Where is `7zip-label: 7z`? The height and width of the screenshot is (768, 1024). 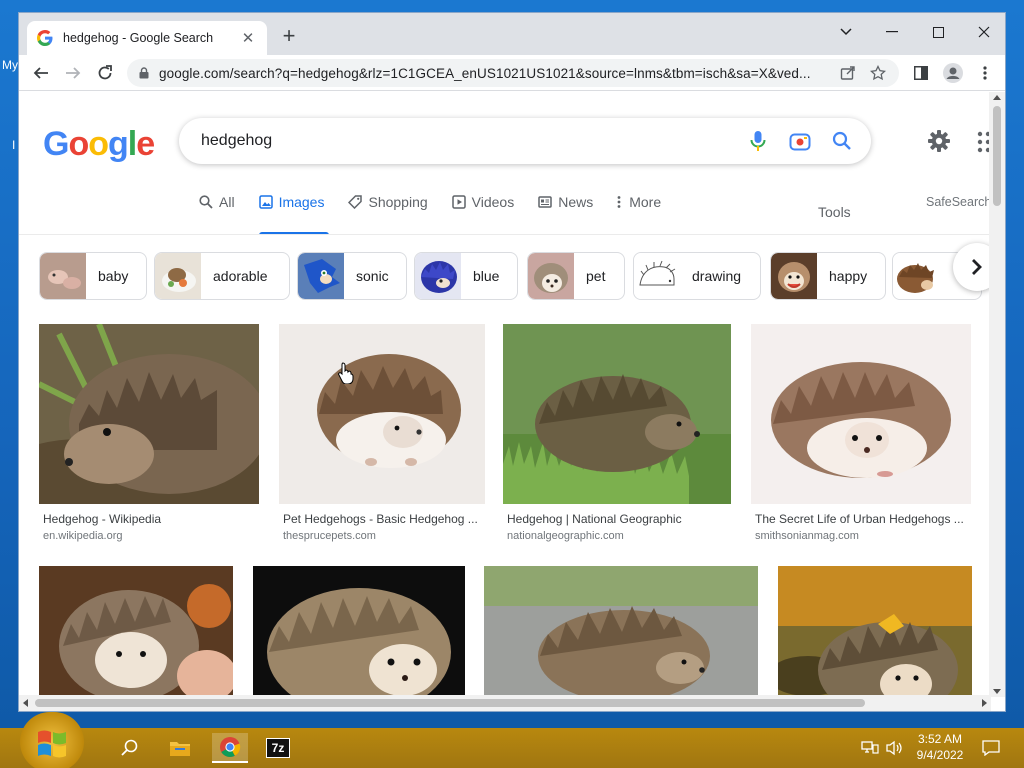 7zip-label: 7z is located at coordinates (278, 748).